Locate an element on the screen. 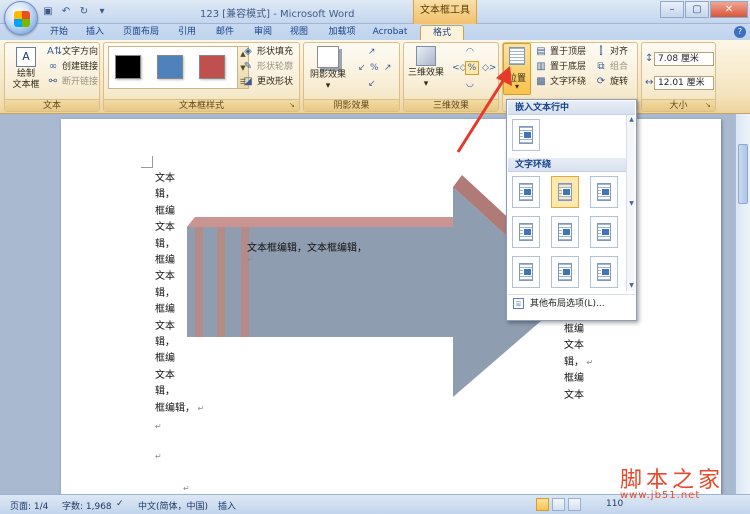 Image resolution: width=750 pixels, height=514 pixels. shape-fill-button: ◈ 形状填充 is located at coordinates (267, 52).